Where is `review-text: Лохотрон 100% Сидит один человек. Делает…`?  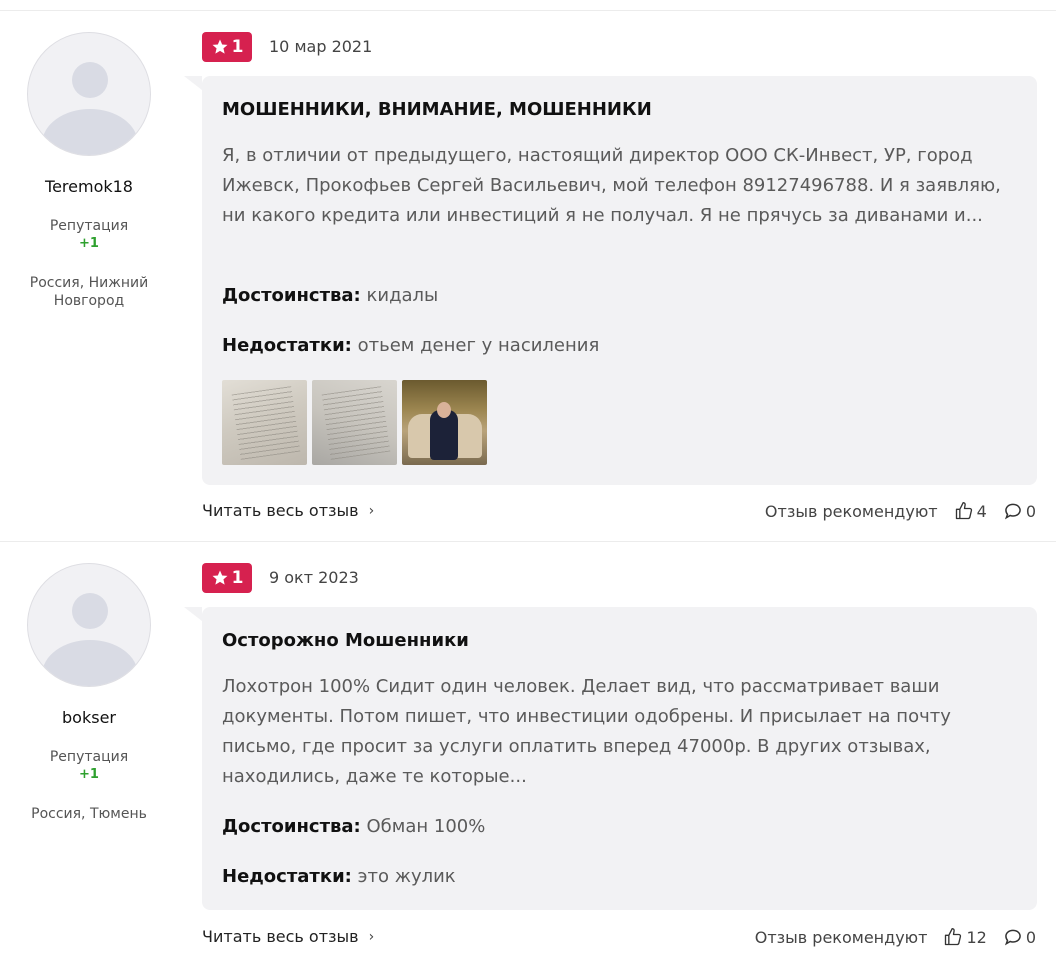 review-text: Лохотрон 100% Сидит один человек. Делает… is located at coordinates (586, 731).